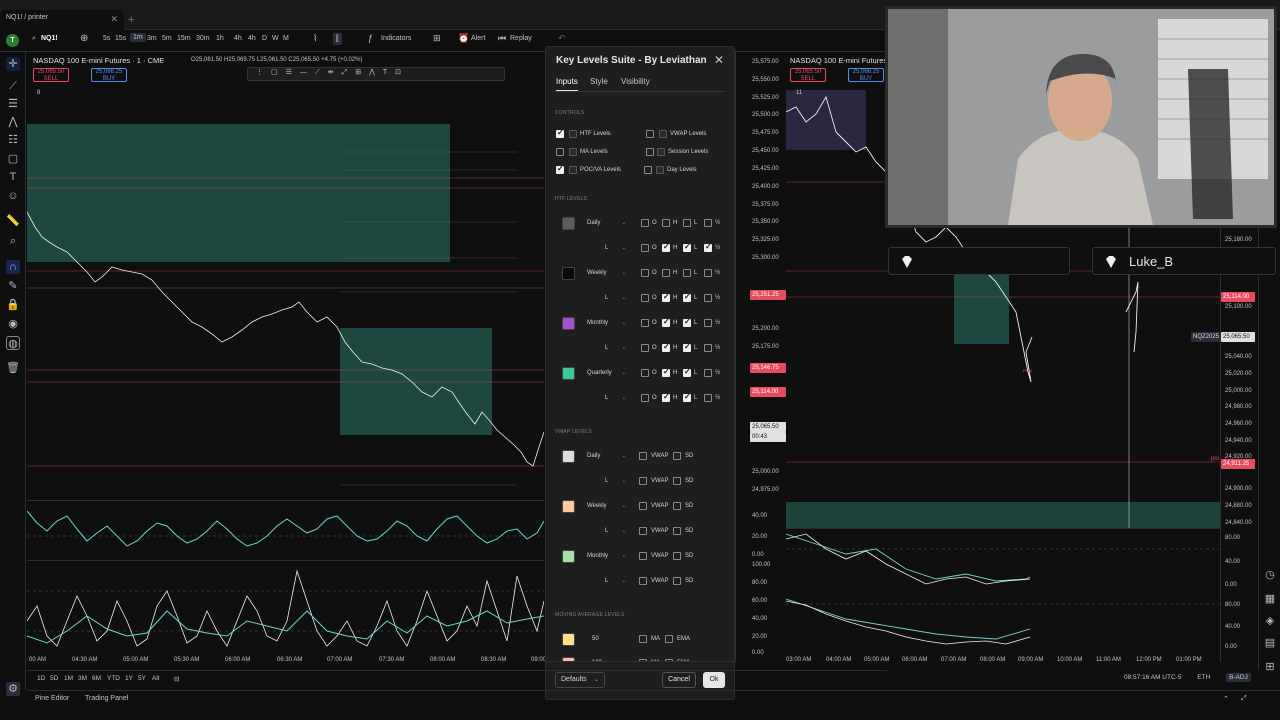 This screenshot has width=1280, height=720. What do you see at coordinates (650, 134) in the screenshot?
I see `vwap-levels-checkbox` at bounding box center [650, 134].